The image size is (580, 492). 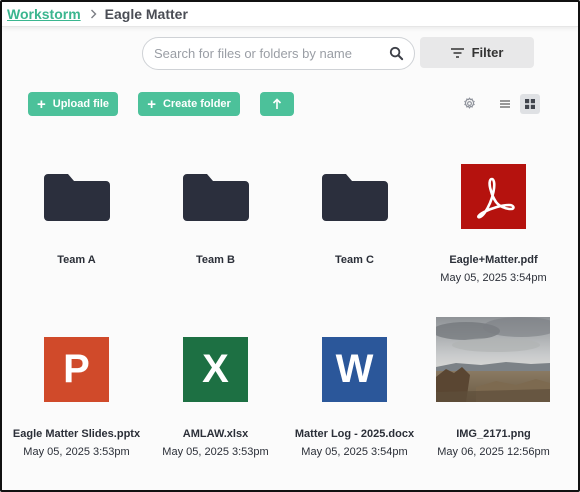 I want to click on upload-file-label: Upload file, so click(x=80, y=104).